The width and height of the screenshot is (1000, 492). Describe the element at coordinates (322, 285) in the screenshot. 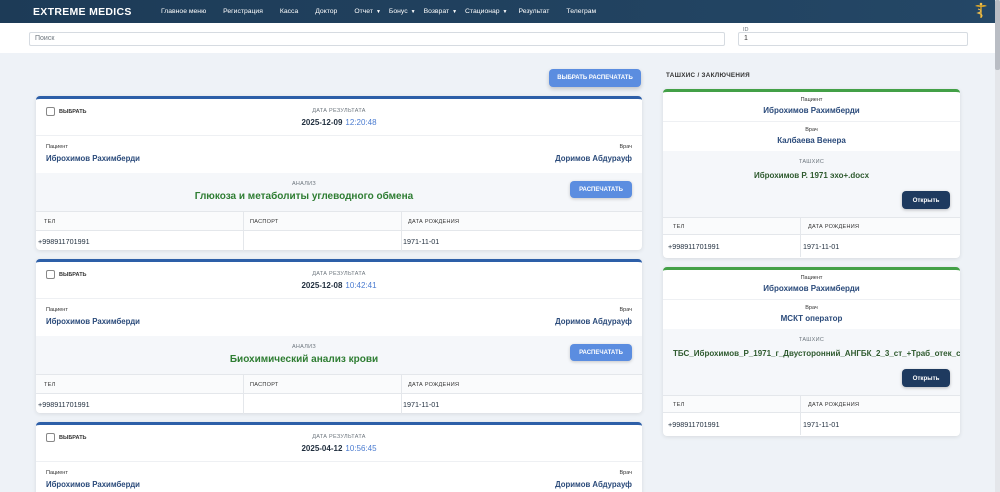

I see `result-date: 2025-12-08` at that location.